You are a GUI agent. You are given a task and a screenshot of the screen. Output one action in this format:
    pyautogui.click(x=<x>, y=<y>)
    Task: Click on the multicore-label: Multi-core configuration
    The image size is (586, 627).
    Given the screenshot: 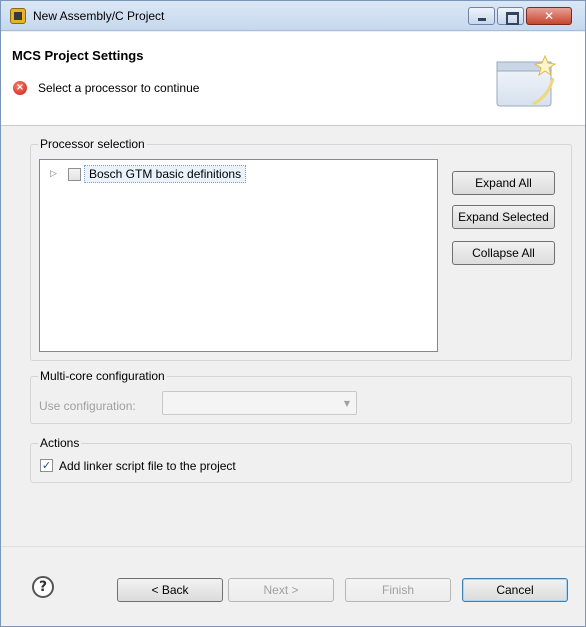 What is the action you would take?
    pyautogui.click(x=102, y=376)
    